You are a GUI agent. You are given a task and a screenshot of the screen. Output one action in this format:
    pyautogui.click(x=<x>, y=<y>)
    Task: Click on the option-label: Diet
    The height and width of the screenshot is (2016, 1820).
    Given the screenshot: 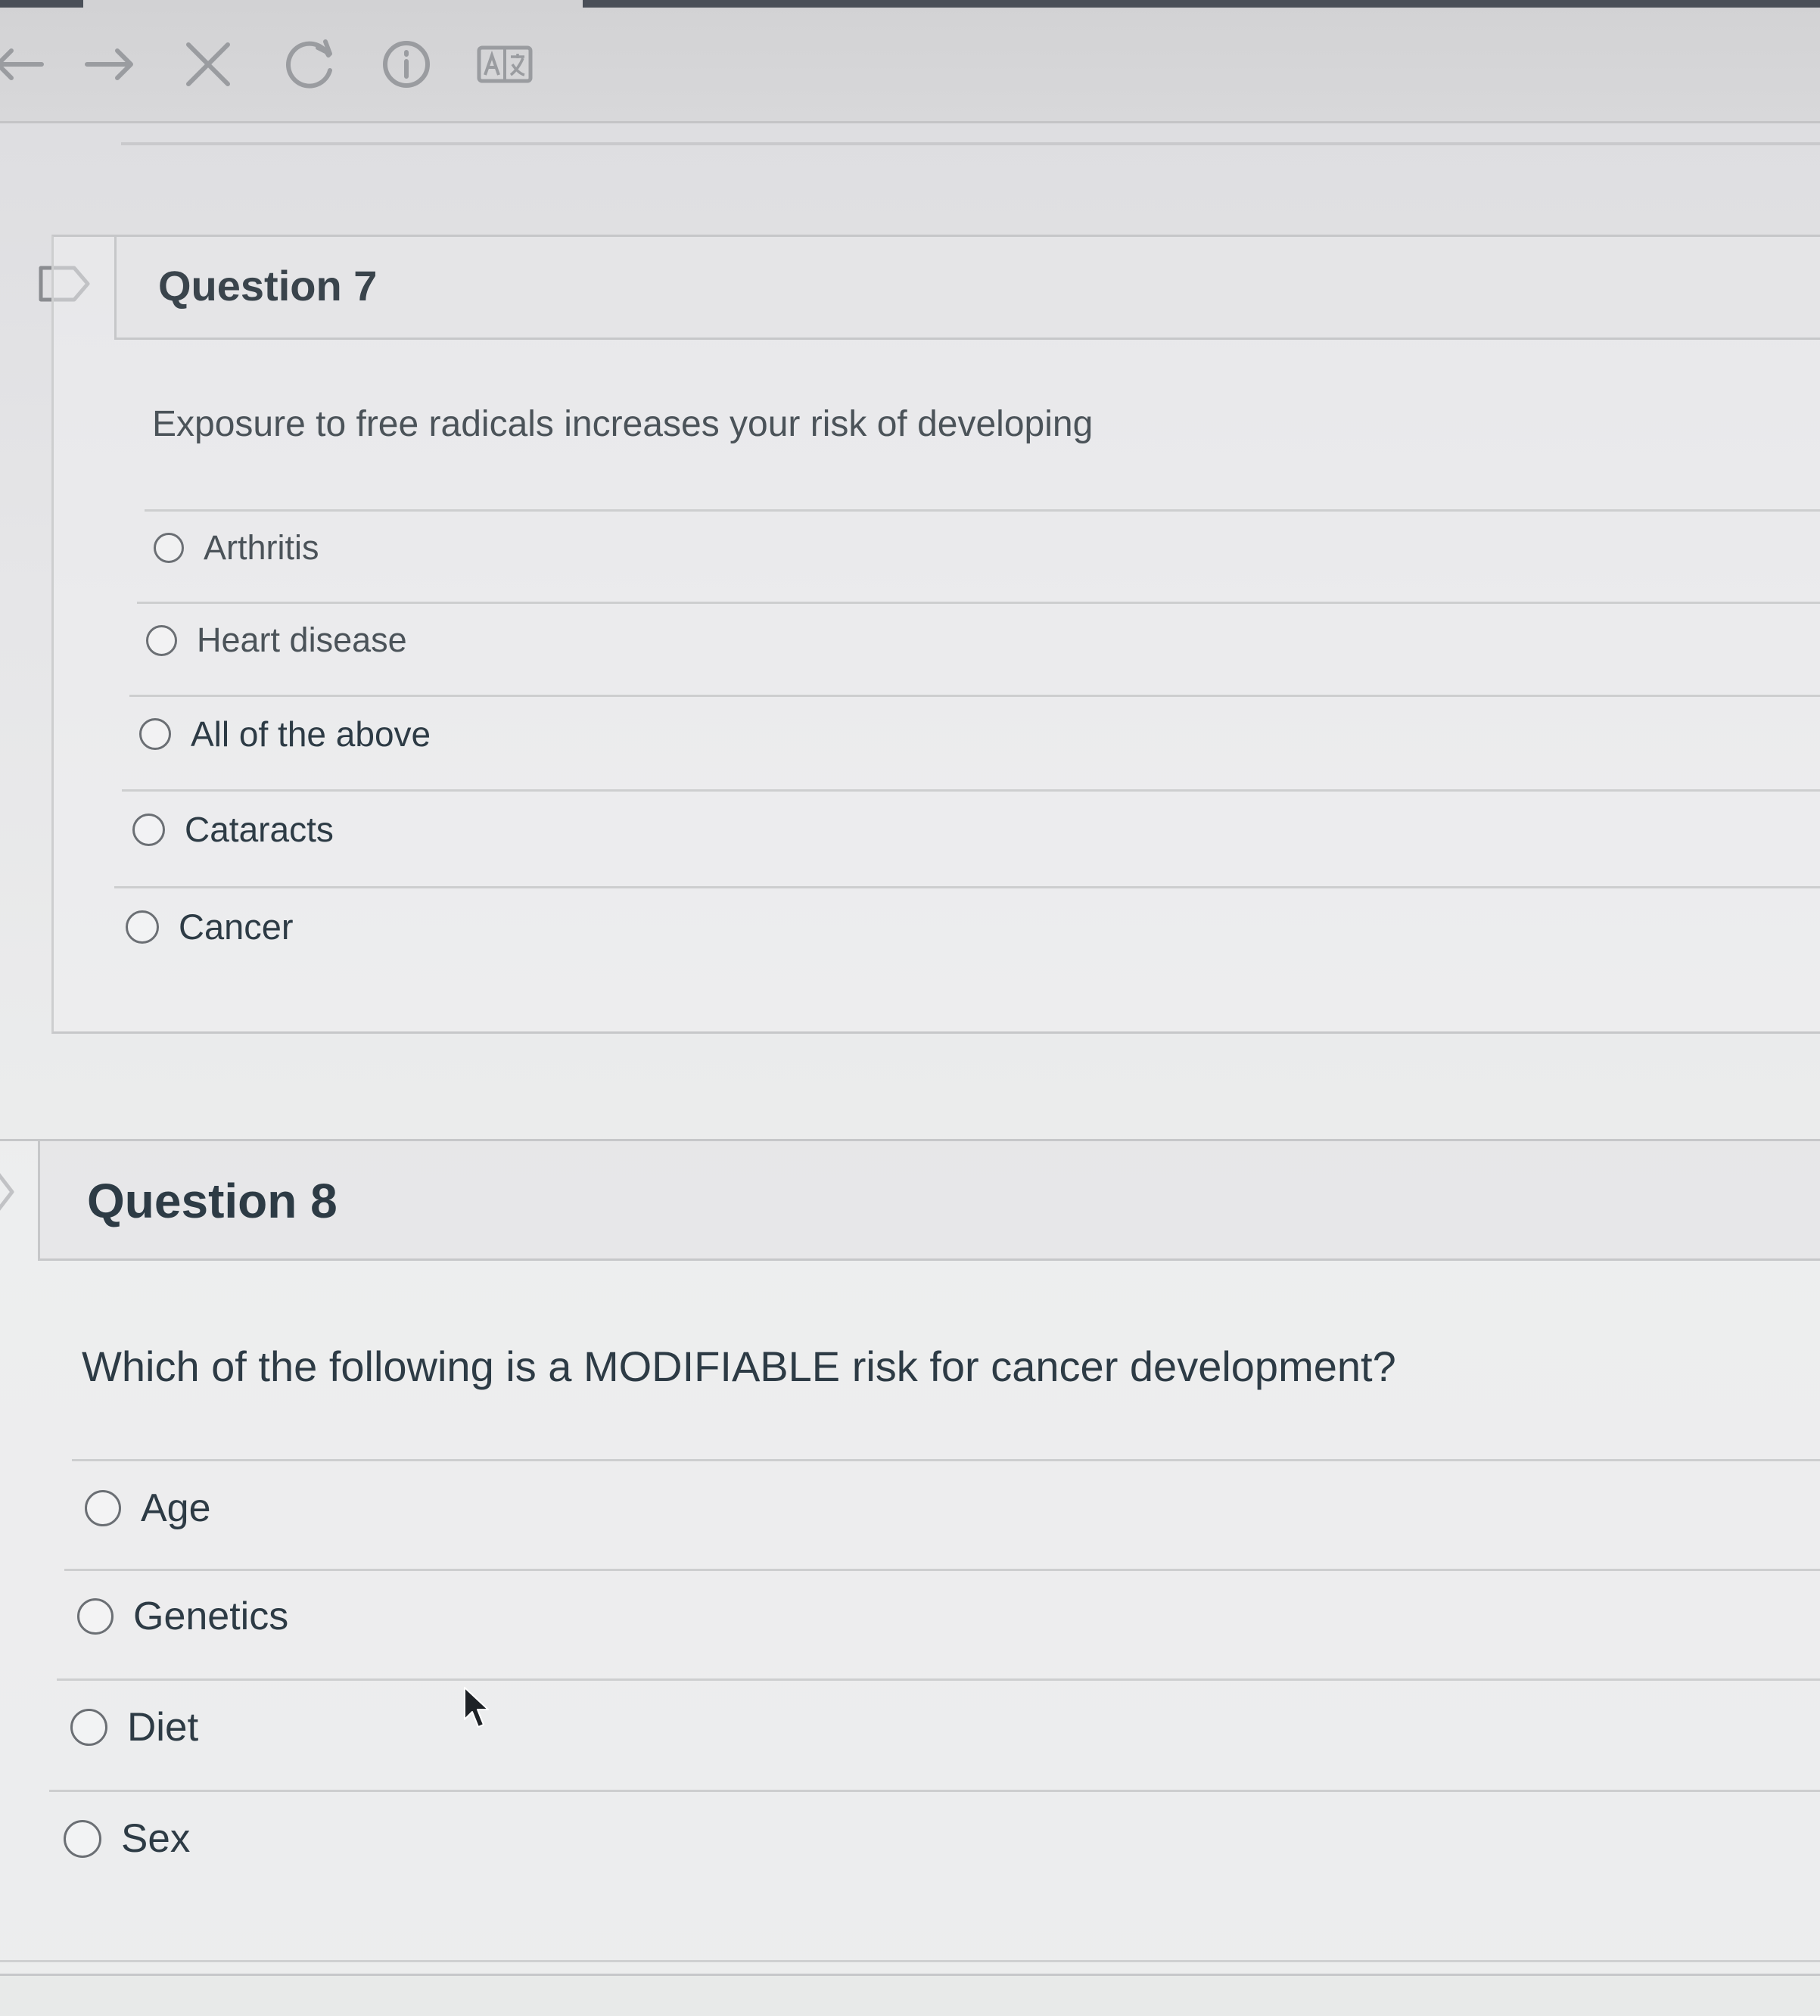 What is the action you would take?
    pyautogui.click(x=163, y=1727)
    